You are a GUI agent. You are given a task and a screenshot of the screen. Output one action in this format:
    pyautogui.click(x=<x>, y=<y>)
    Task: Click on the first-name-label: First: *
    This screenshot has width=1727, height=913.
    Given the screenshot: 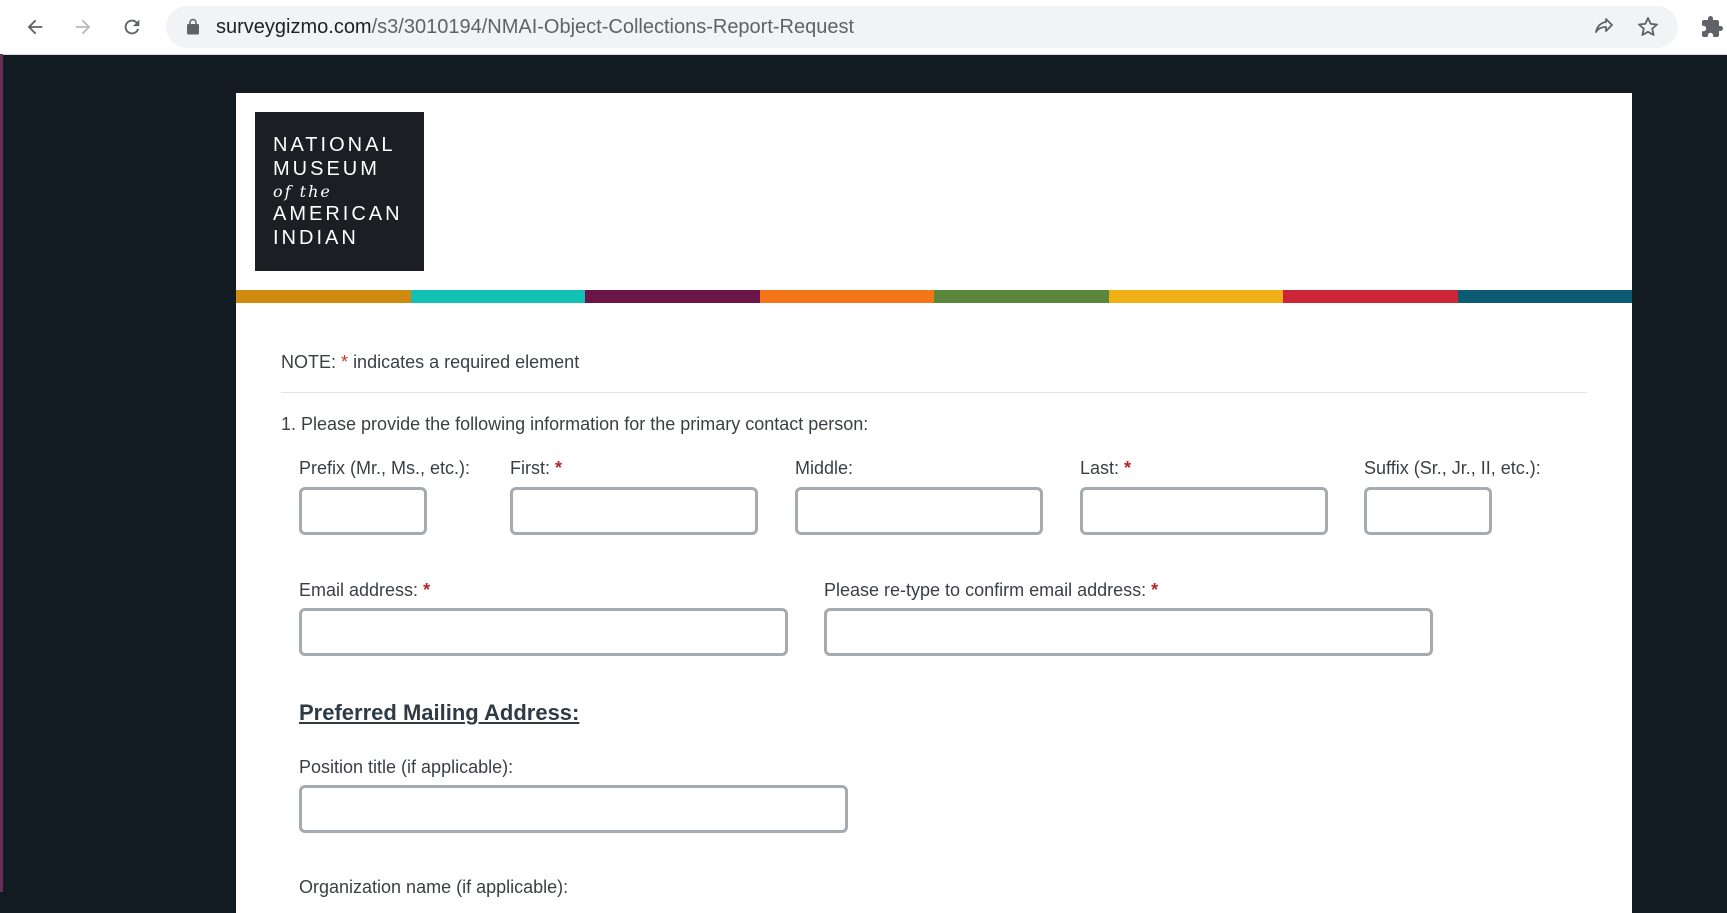 What is the action you would take?
    pyautogui.click(x=536, y=468)
    